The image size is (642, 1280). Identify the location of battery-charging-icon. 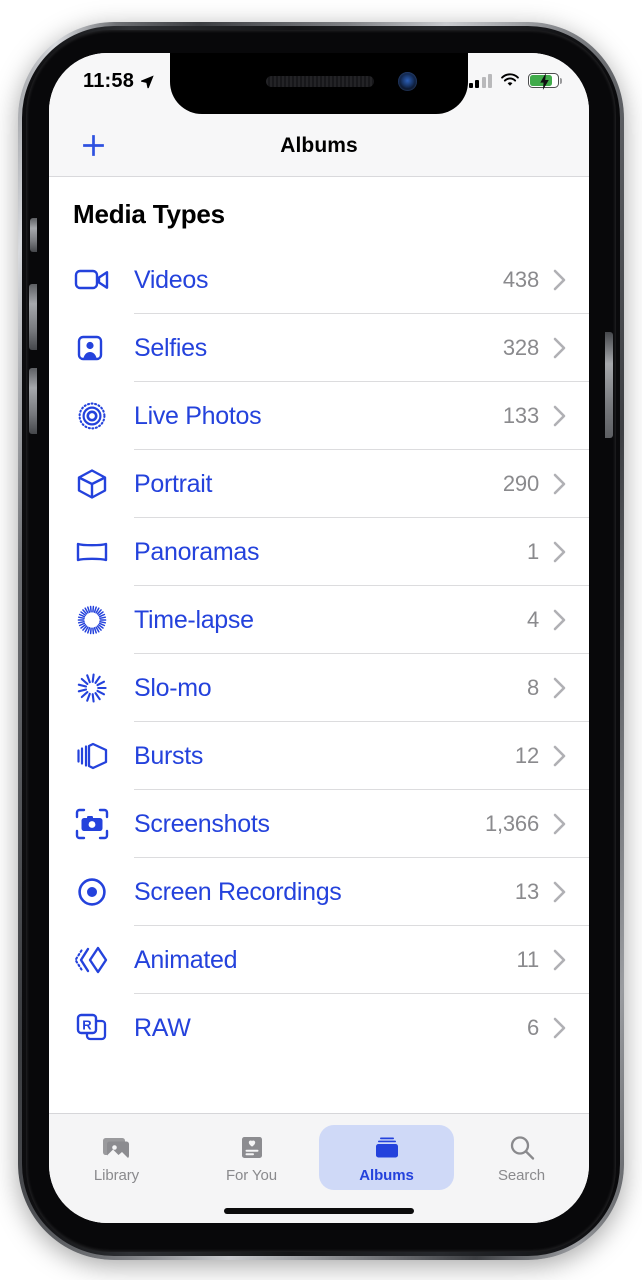
(545, 81).